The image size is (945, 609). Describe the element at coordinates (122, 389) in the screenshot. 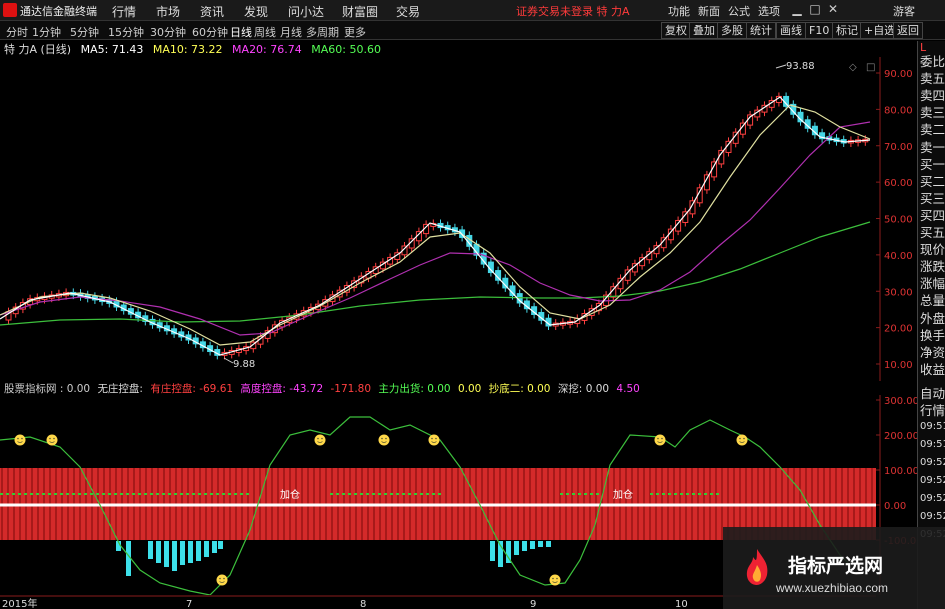

I see `indicator-no-dealer: 无庄控盘:` at that location.